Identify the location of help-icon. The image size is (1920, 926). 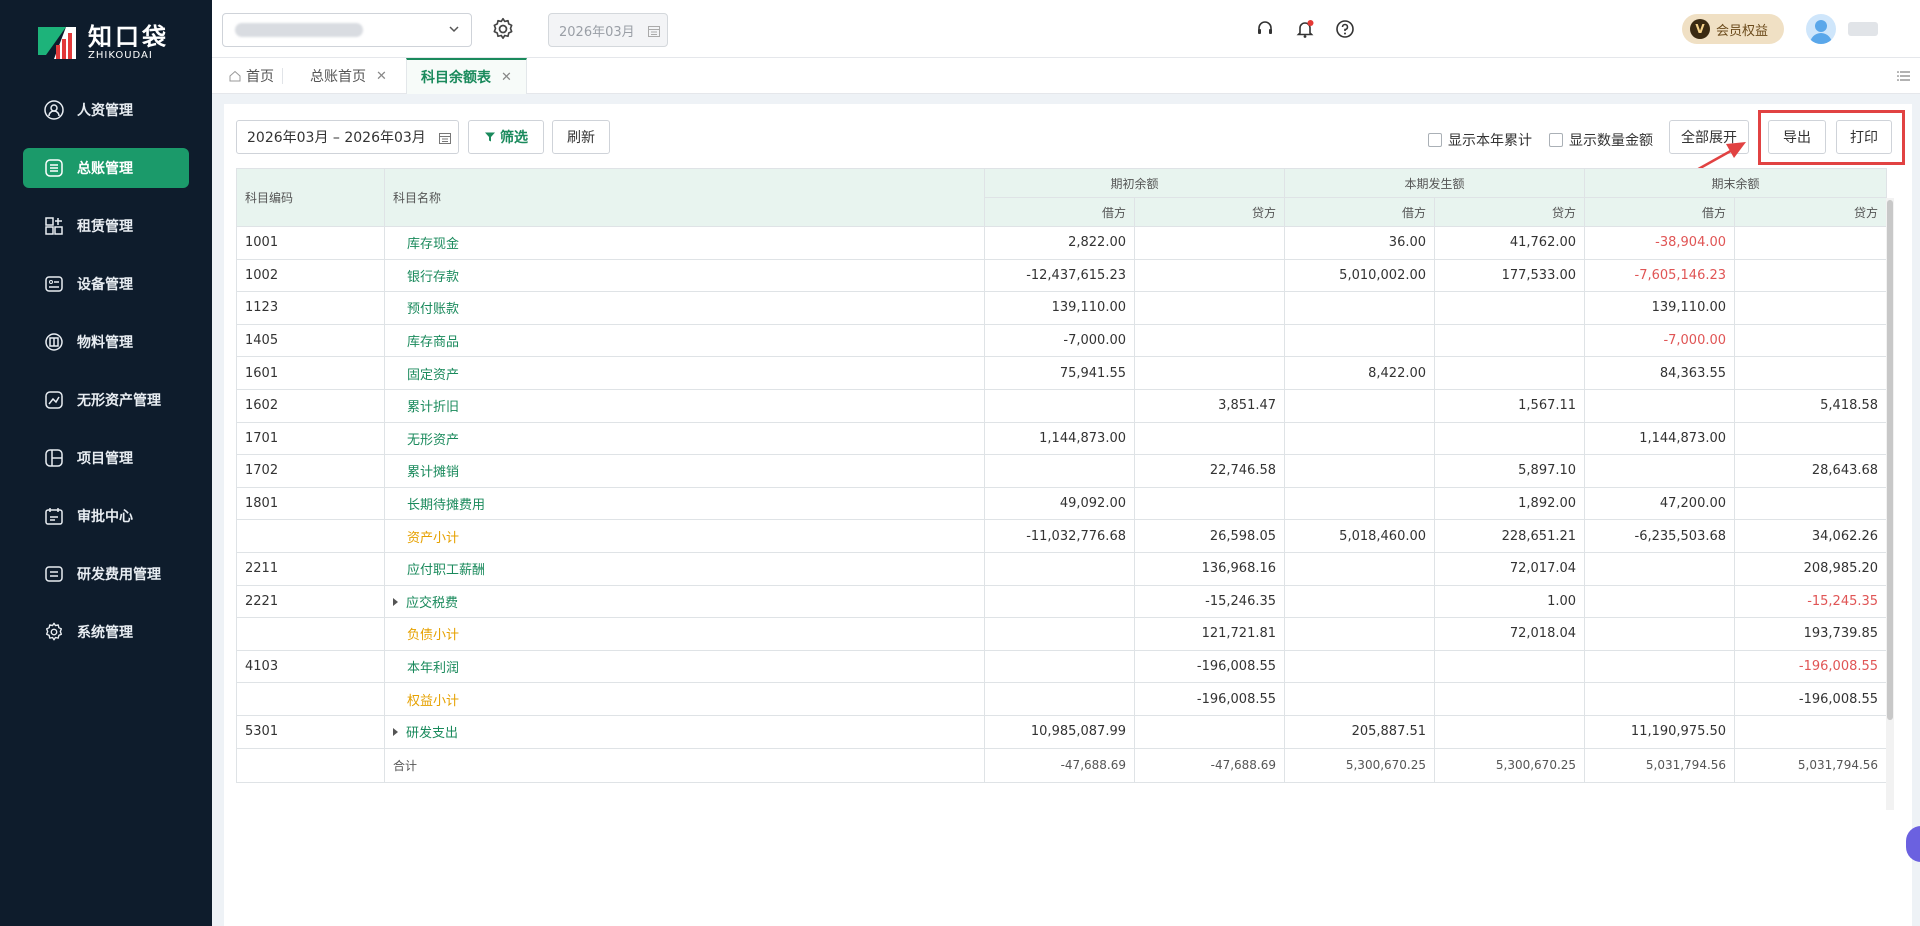
(1345, 29).